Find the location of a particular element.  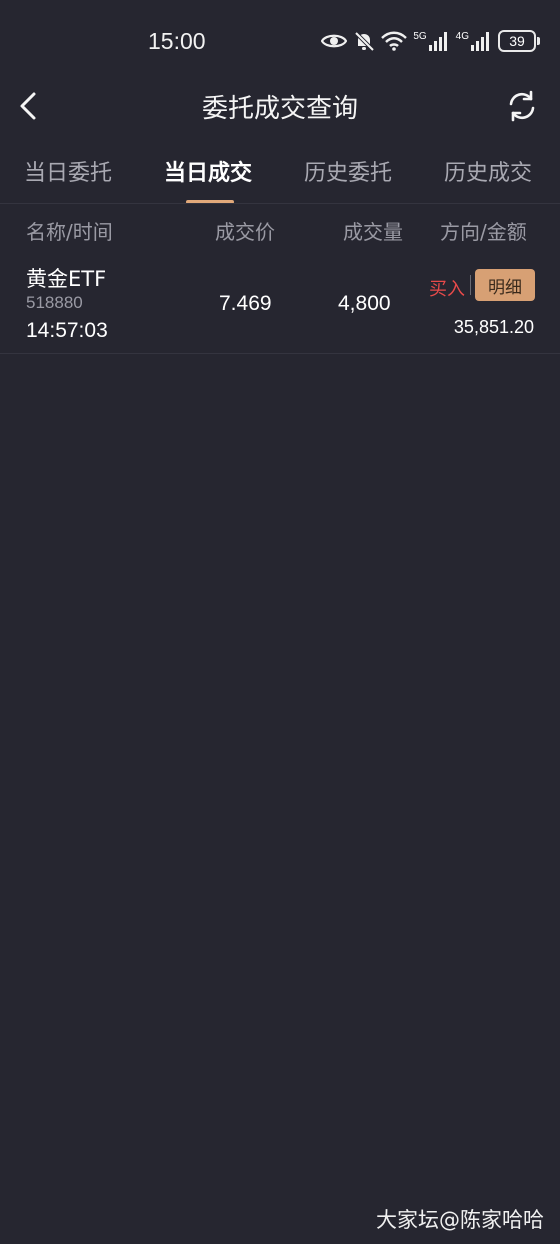

trade-price: 7.469 is located at coordinates (245, 303).